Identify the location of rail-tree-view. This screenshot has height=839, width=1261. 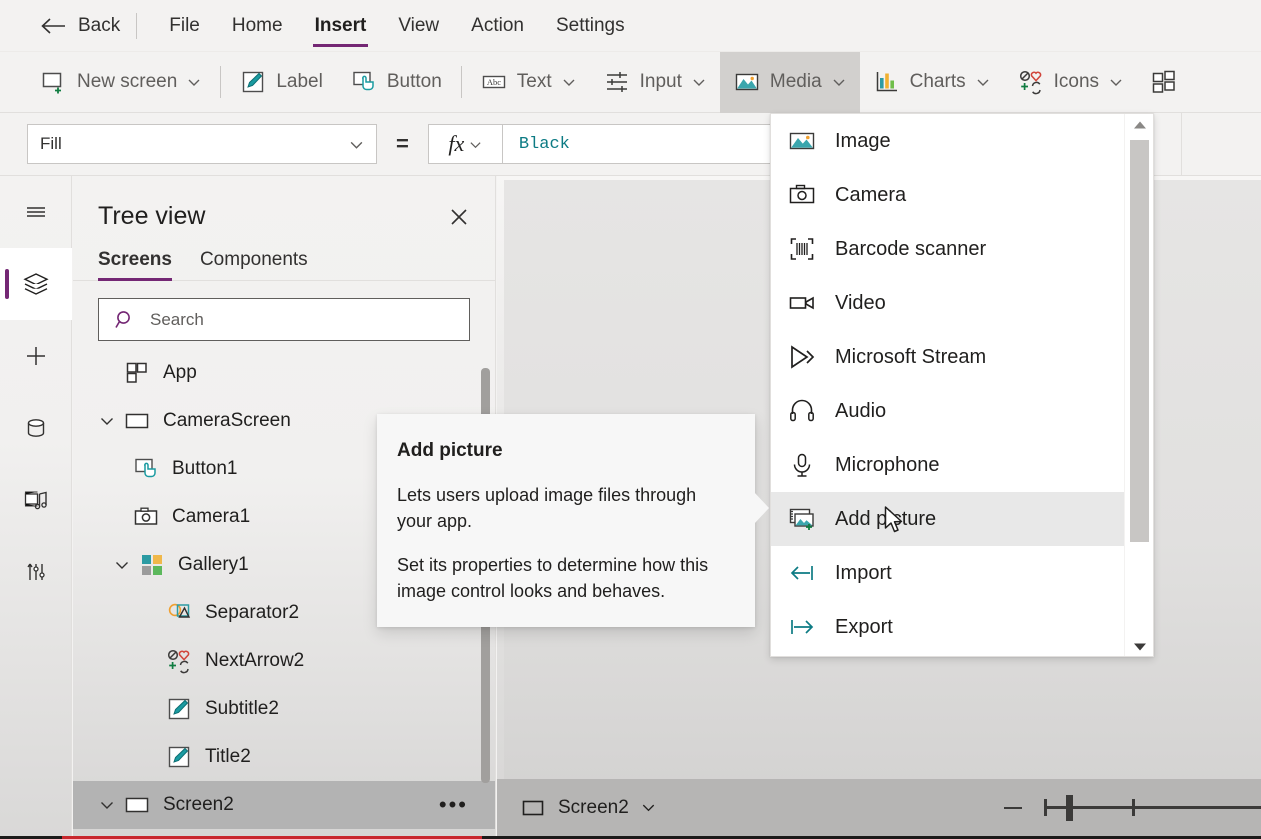
(36, 284).